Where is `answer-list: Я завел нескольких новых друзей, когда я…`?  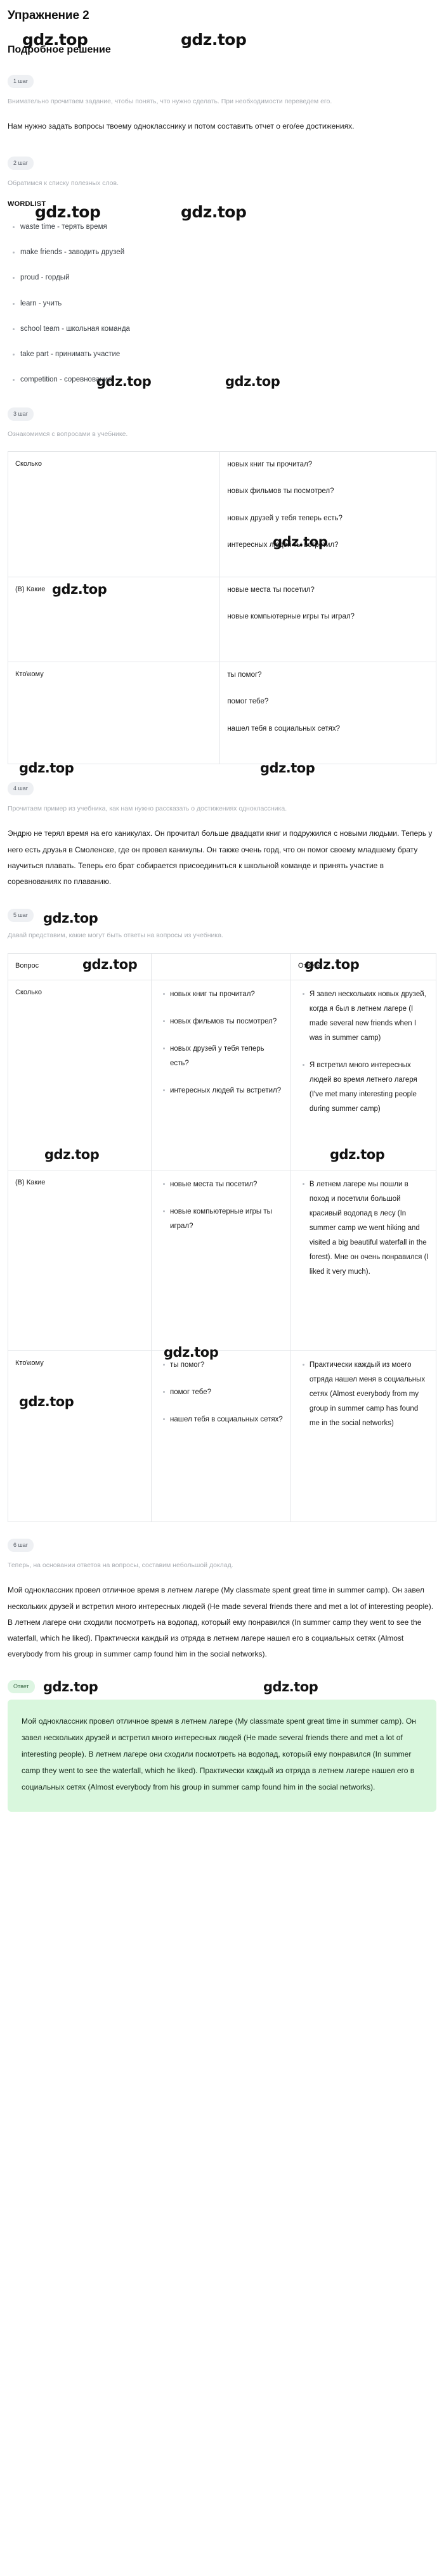
answer-list: Я завел нескольких новых друзей, когда я… is located at coordinates (363, 1052).